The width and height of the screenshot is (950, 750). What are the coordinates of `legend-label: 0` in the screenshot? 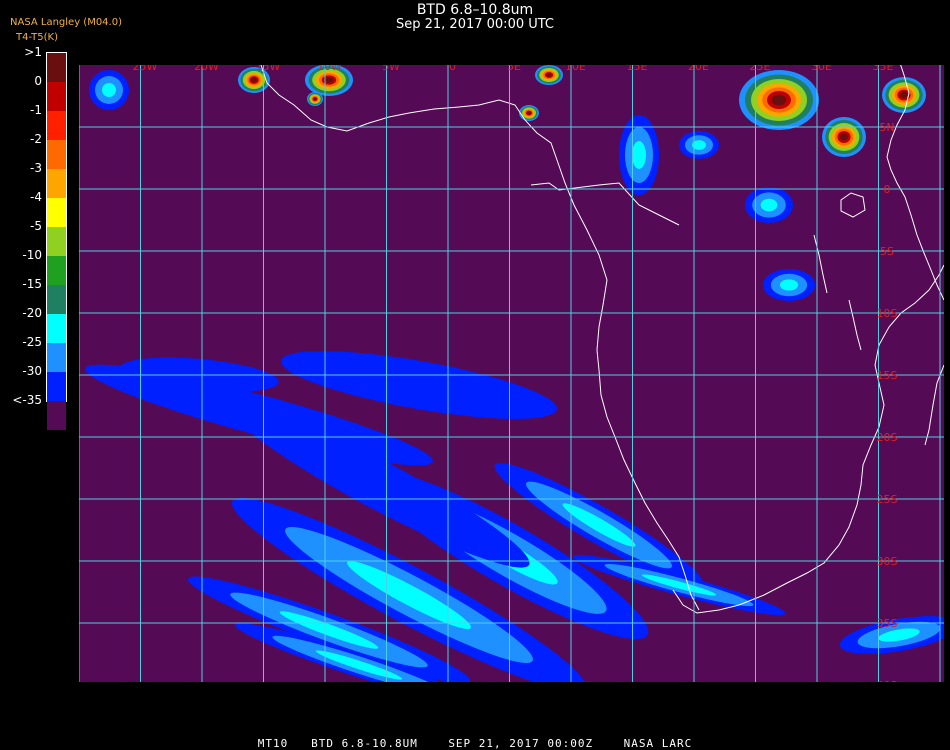 It's located at (38, 81).